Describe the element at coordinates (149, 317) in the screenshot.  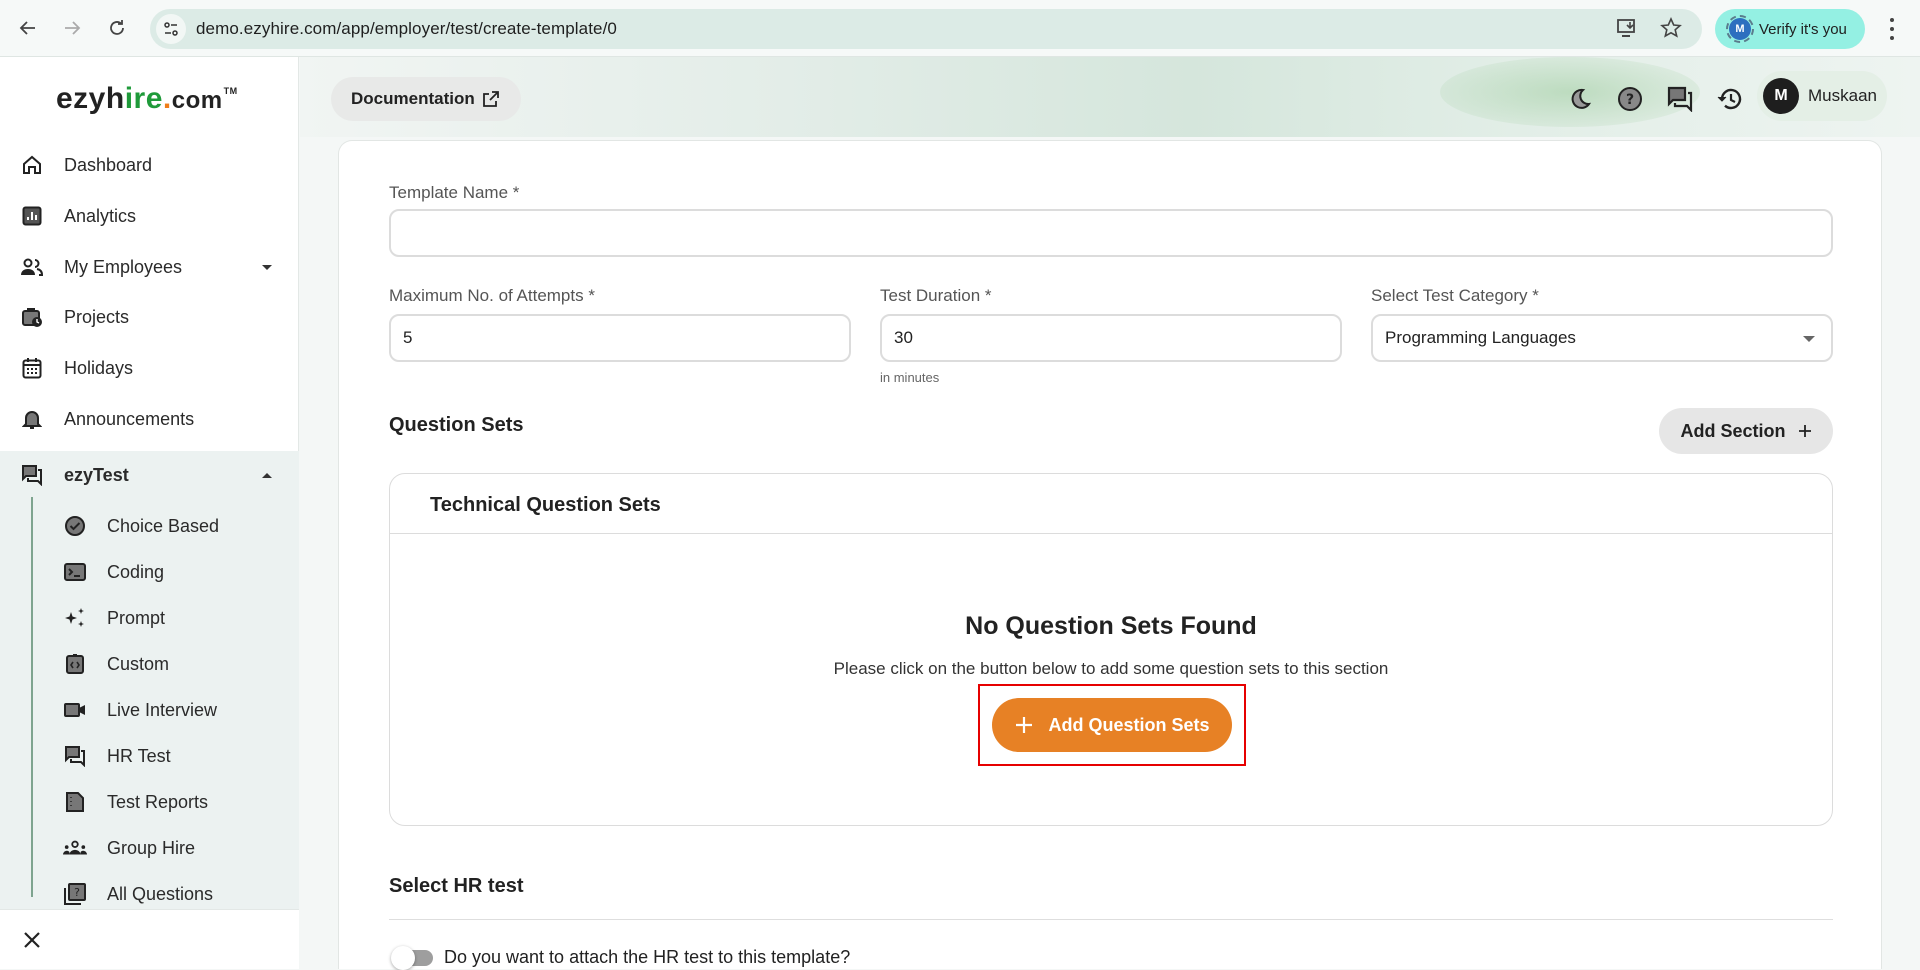
I see `sidebar-item-projects: Projects` at that location.